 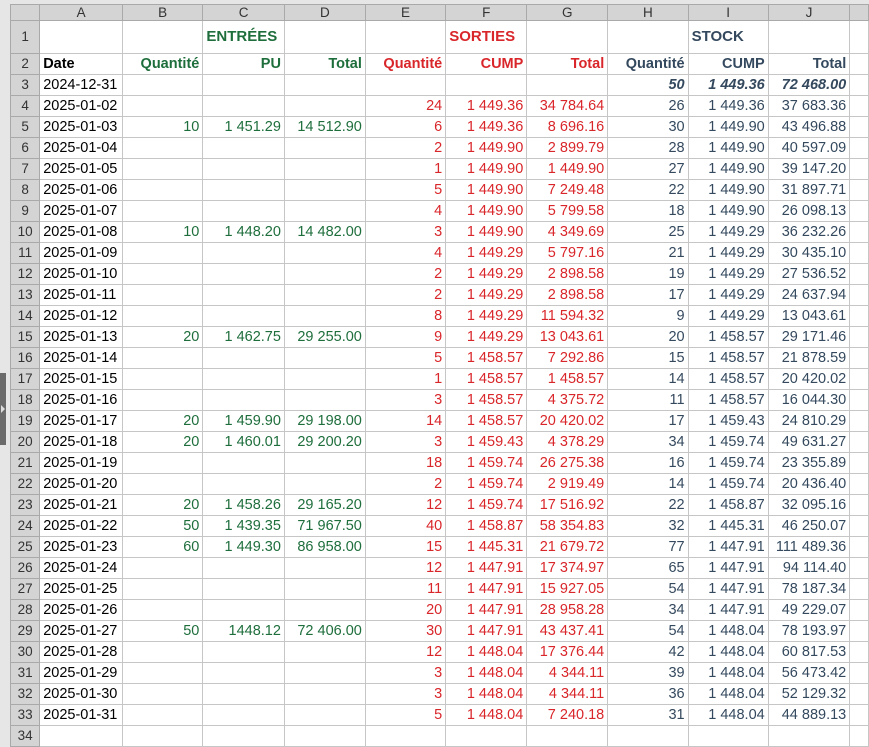 What do you see at coordinates (809, 610) in the screenshot?
I see `cell: 49 229.07` at bounding box center [809, 610].